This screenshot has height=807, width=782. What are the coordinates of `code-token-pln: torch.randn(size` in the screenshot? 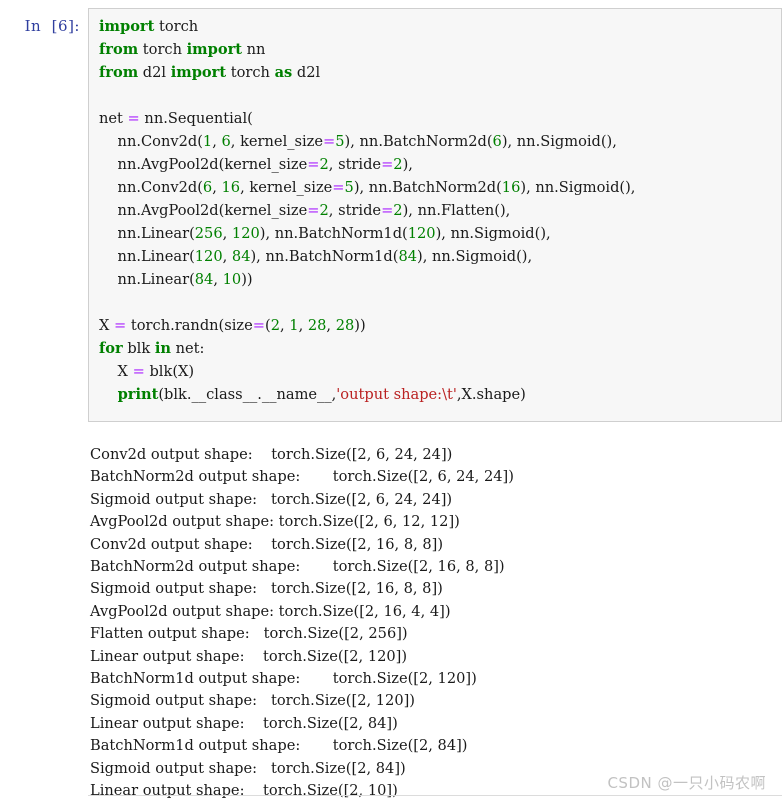 It's located at (189, 325).